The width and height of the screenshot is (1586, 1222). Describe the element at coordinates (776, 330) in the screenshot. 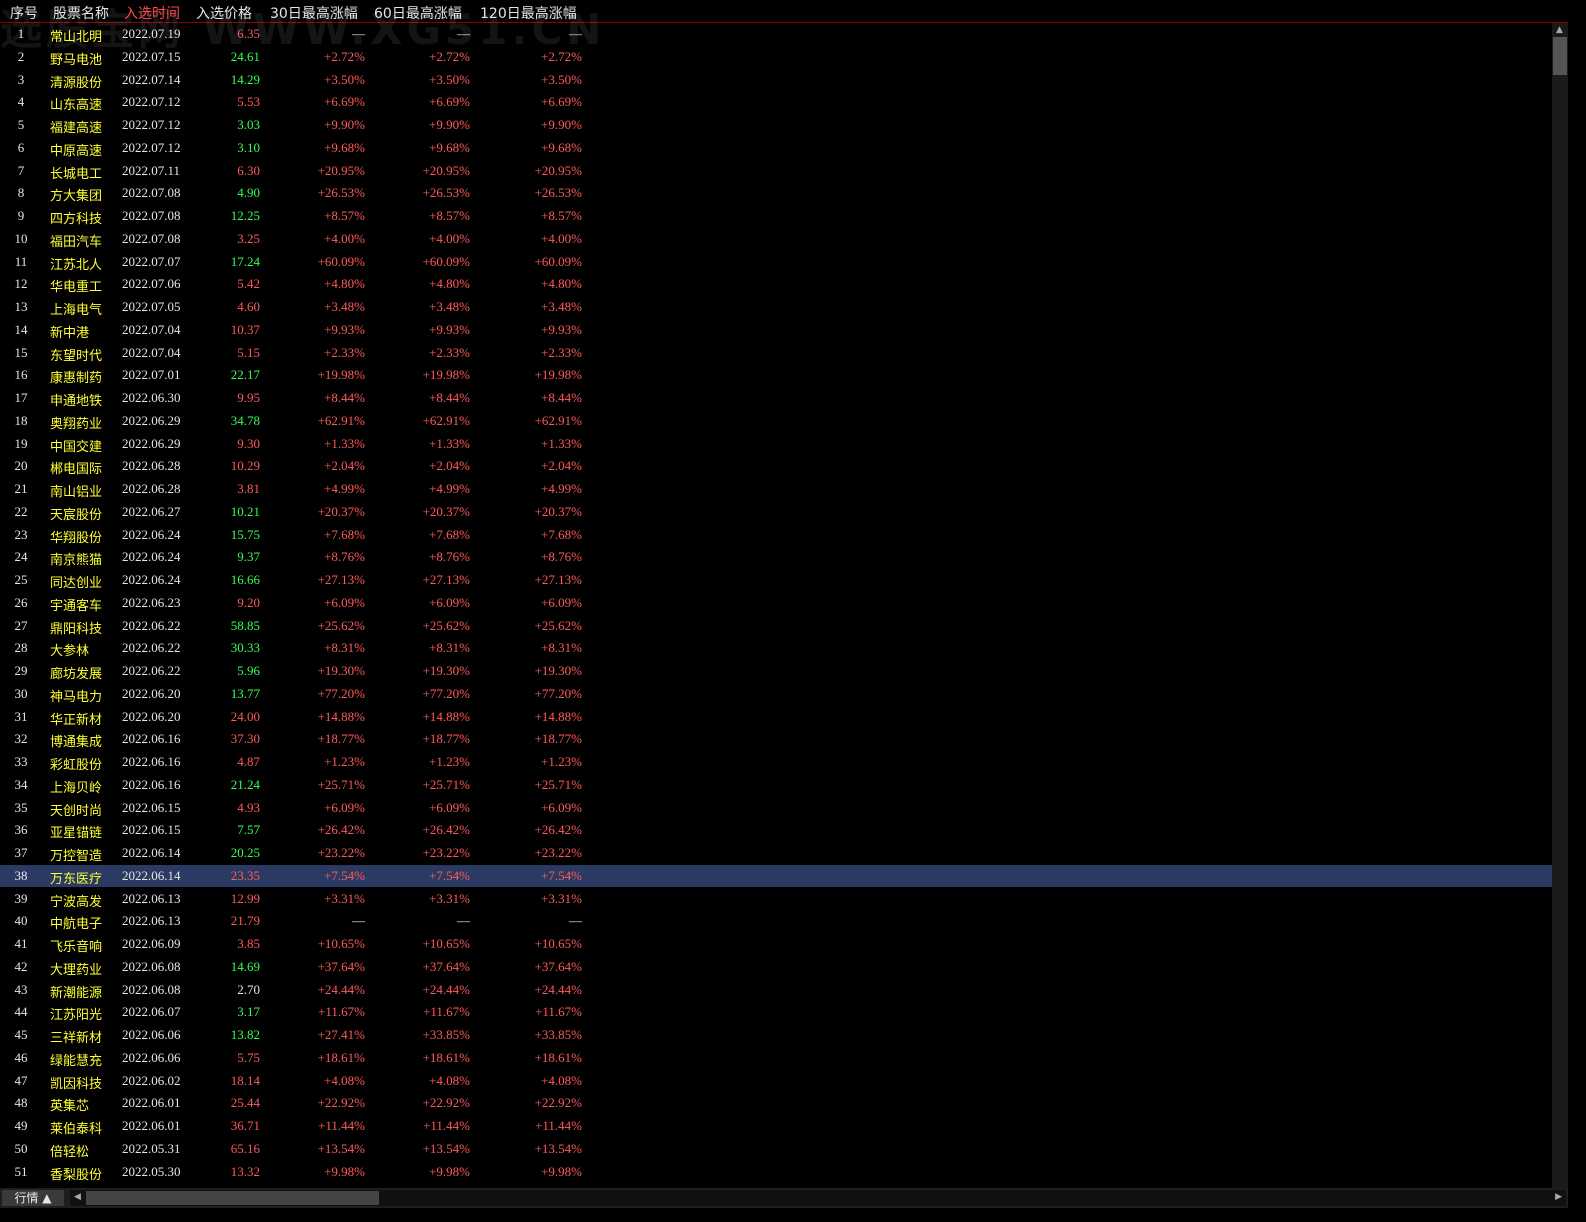

I see `table-row: 14 新中港 2022.07.04 10.37 +9.93% +9.93% +9.93%` at that location.